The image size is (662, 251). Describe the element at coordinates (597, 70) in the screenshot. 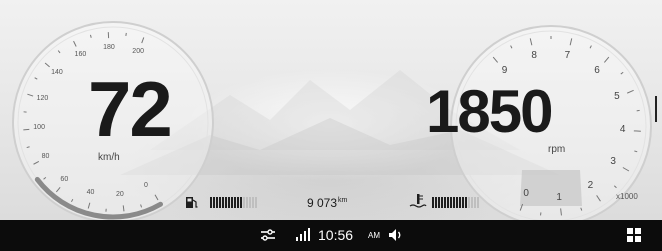

I see `rpm-scale-label: 6` at that location.